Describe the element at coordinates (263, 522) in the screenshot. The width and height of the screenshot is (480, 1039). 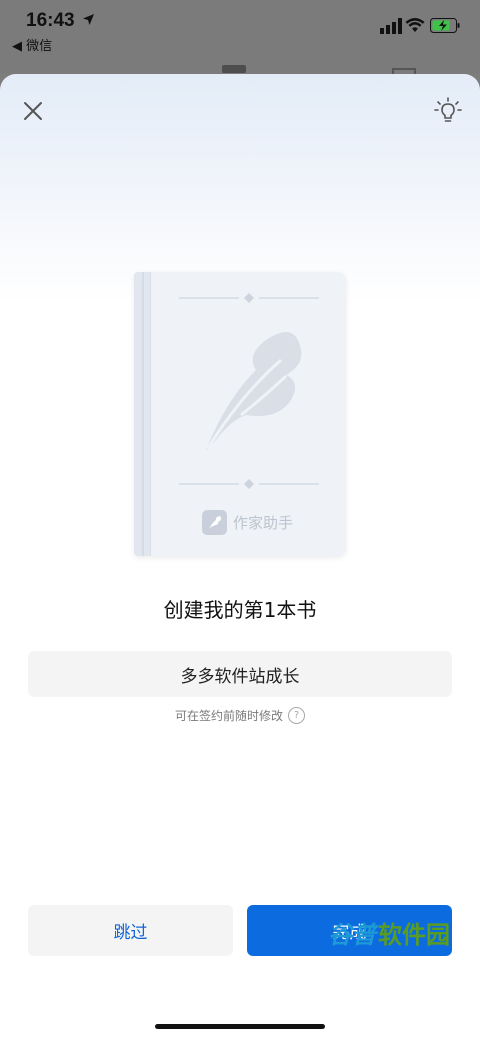
I see `badge-label: 作家助手` at that location.